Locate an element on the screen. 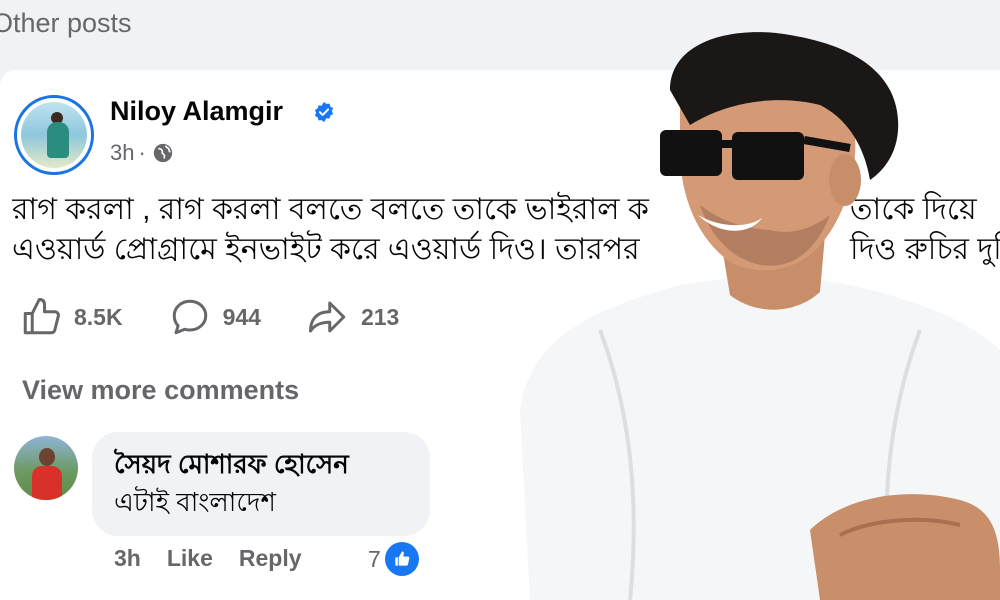 The image size is (1000, 600). author-avatar is located at coordinates (54, 135).